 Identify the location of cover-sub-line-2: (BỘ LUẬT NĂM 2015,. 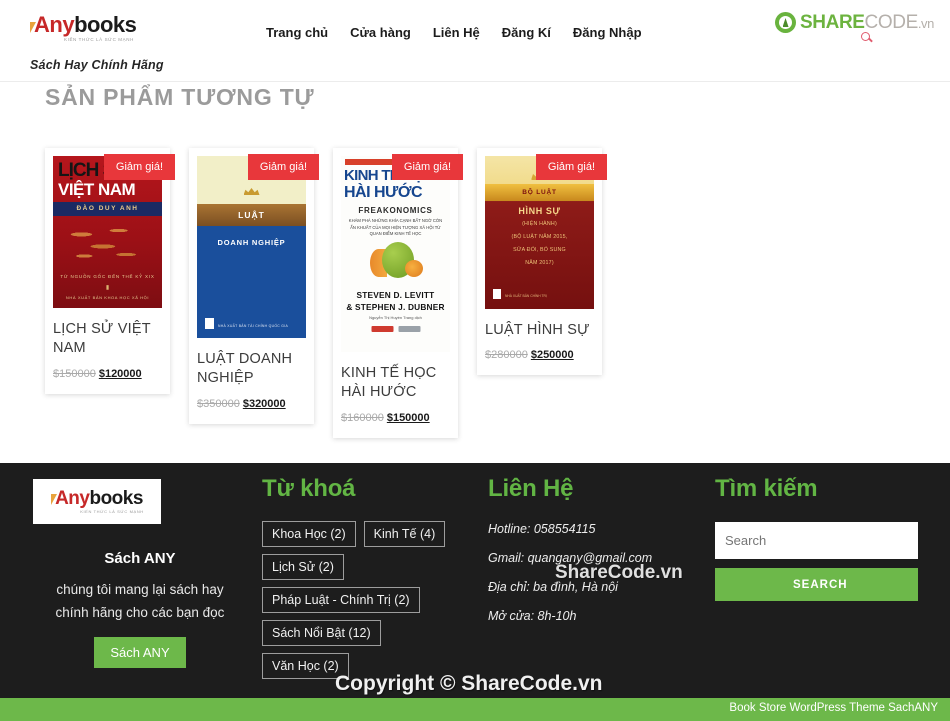
(539, 237).